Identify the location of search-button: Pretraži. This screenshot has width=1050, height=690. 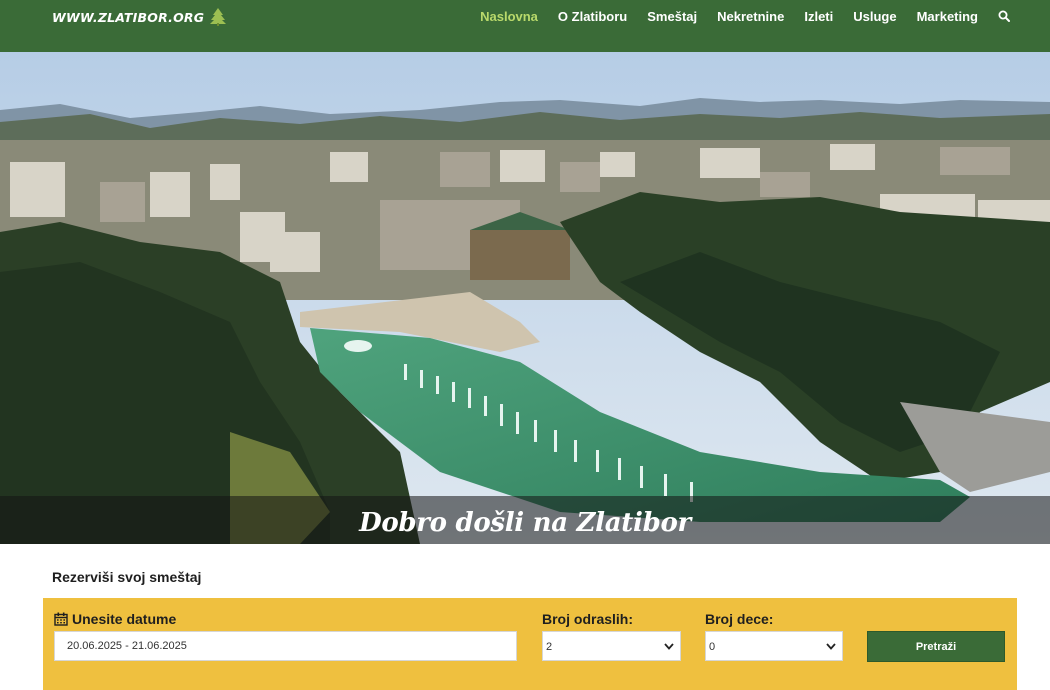
(936, 646).